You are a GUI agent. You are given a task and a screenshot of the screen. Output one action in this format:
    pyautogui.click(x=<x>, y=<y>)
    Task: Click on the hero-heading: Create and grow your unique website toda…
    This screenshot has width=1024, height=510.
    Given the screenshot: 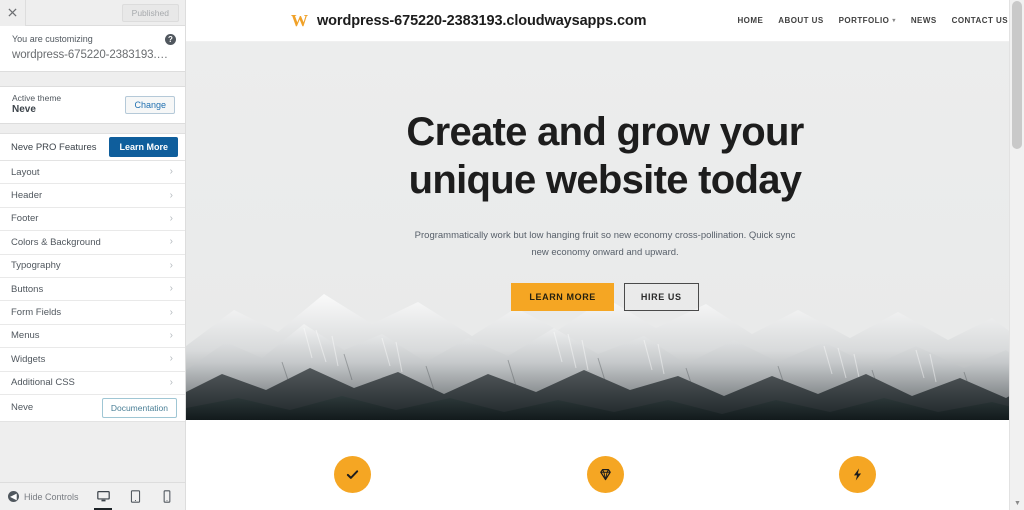 What is the action you would take?
    pyautogui.click(x=605, y=156)
    